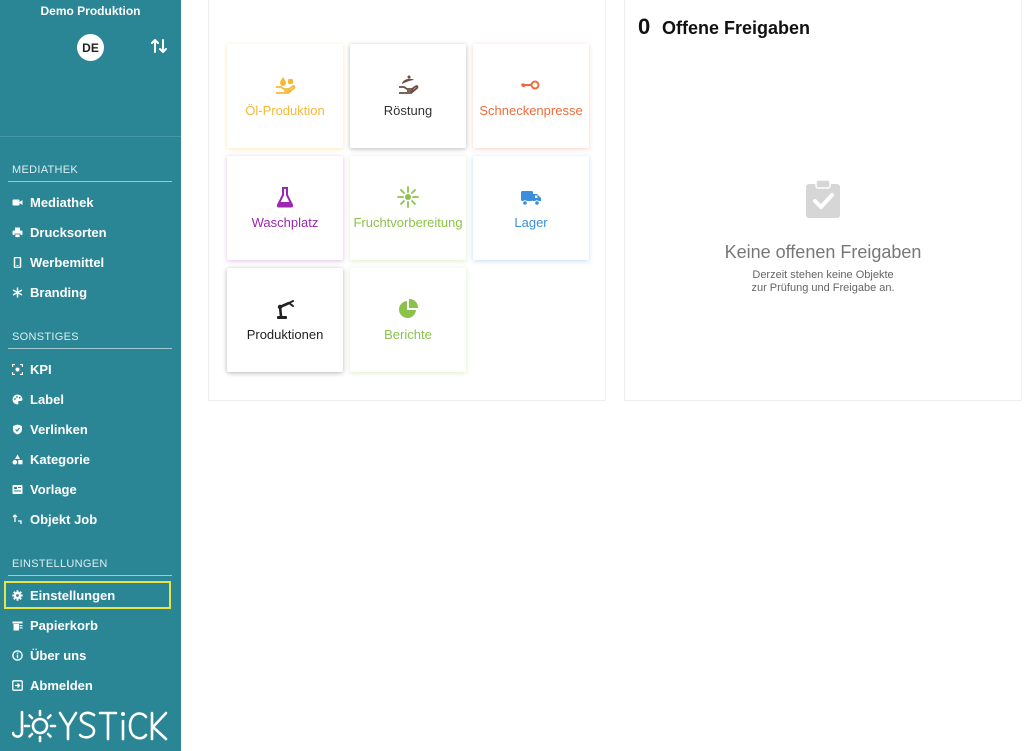 This screenshot has height=751, width=1024. Describe the element at coordinates (408, 334) in the screenshot. I see `tile-label: Berichte` at that location.